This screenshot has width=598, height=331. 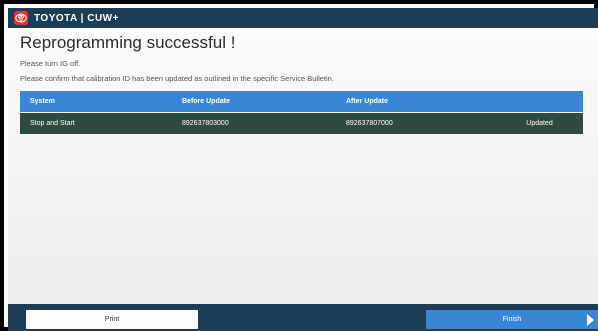 I want to click on footer-bar: Print Finish, so click(x=303, y=317).